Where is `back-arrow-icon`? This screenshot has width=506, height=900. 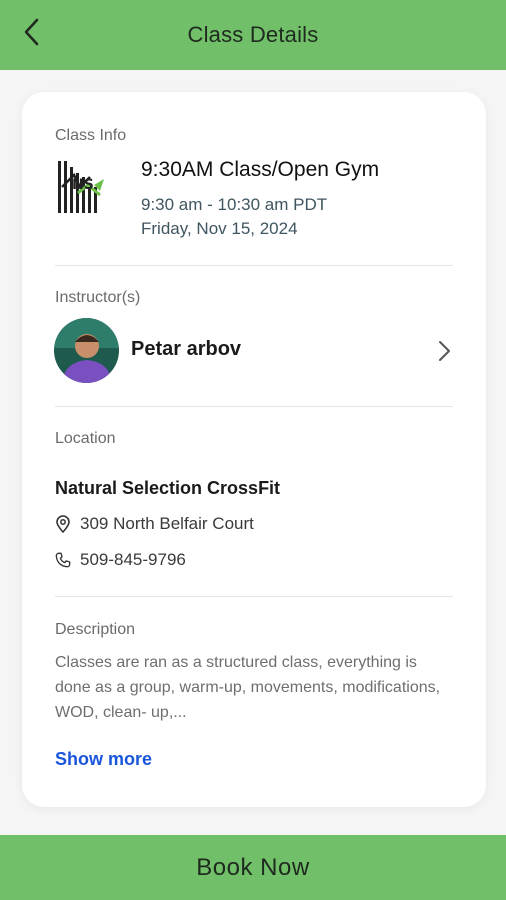
back-arrow-icon is located at coordinates (31, 32).